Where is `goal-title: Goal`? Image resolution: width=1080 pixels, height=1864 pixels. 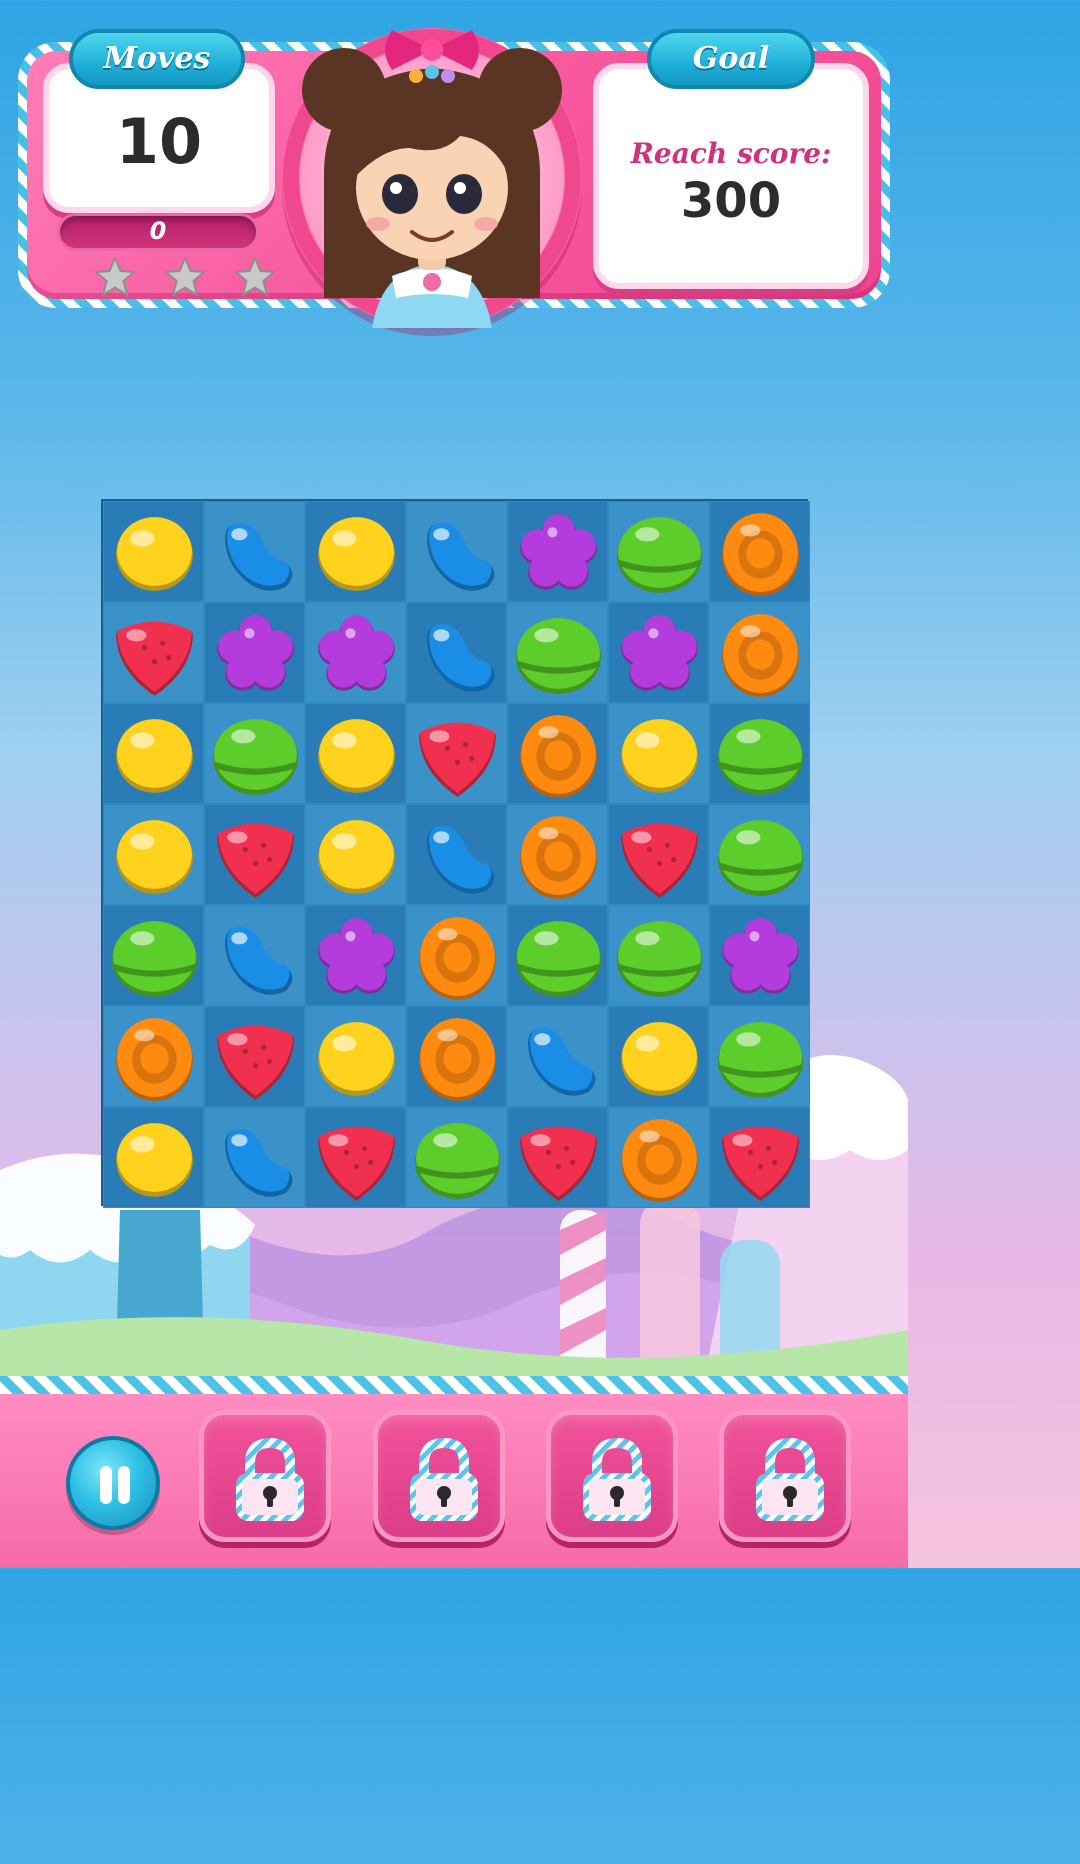
goal-title: Goal is located at coordinates (731, 59).